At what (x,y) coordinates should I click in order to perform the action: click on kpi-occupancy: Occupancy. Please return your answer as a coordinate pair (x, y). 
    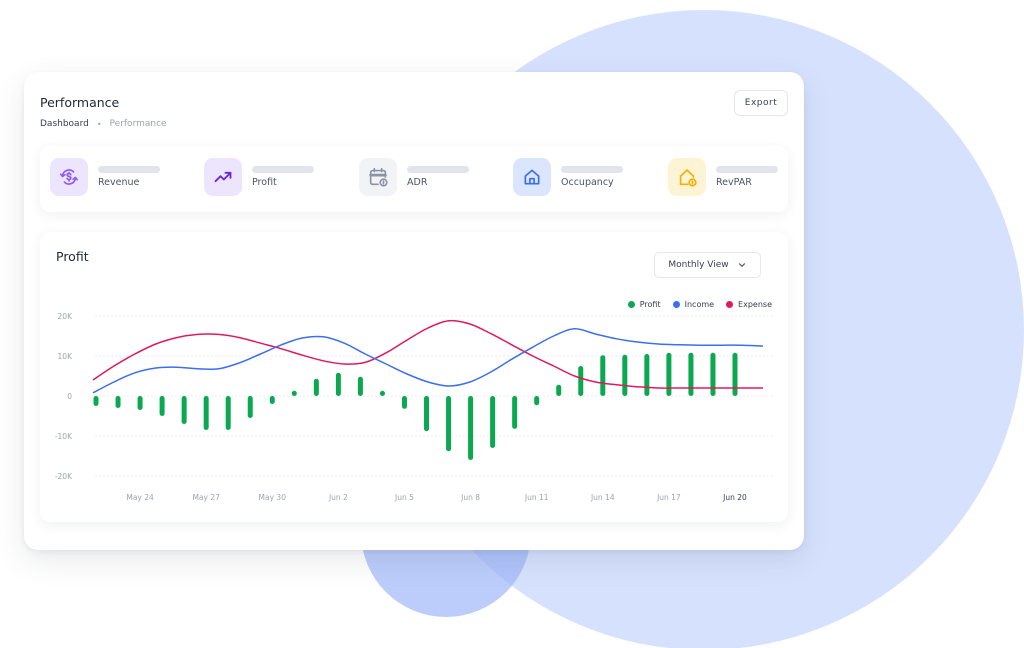
    Looking at the image, I should click on (568, 177).